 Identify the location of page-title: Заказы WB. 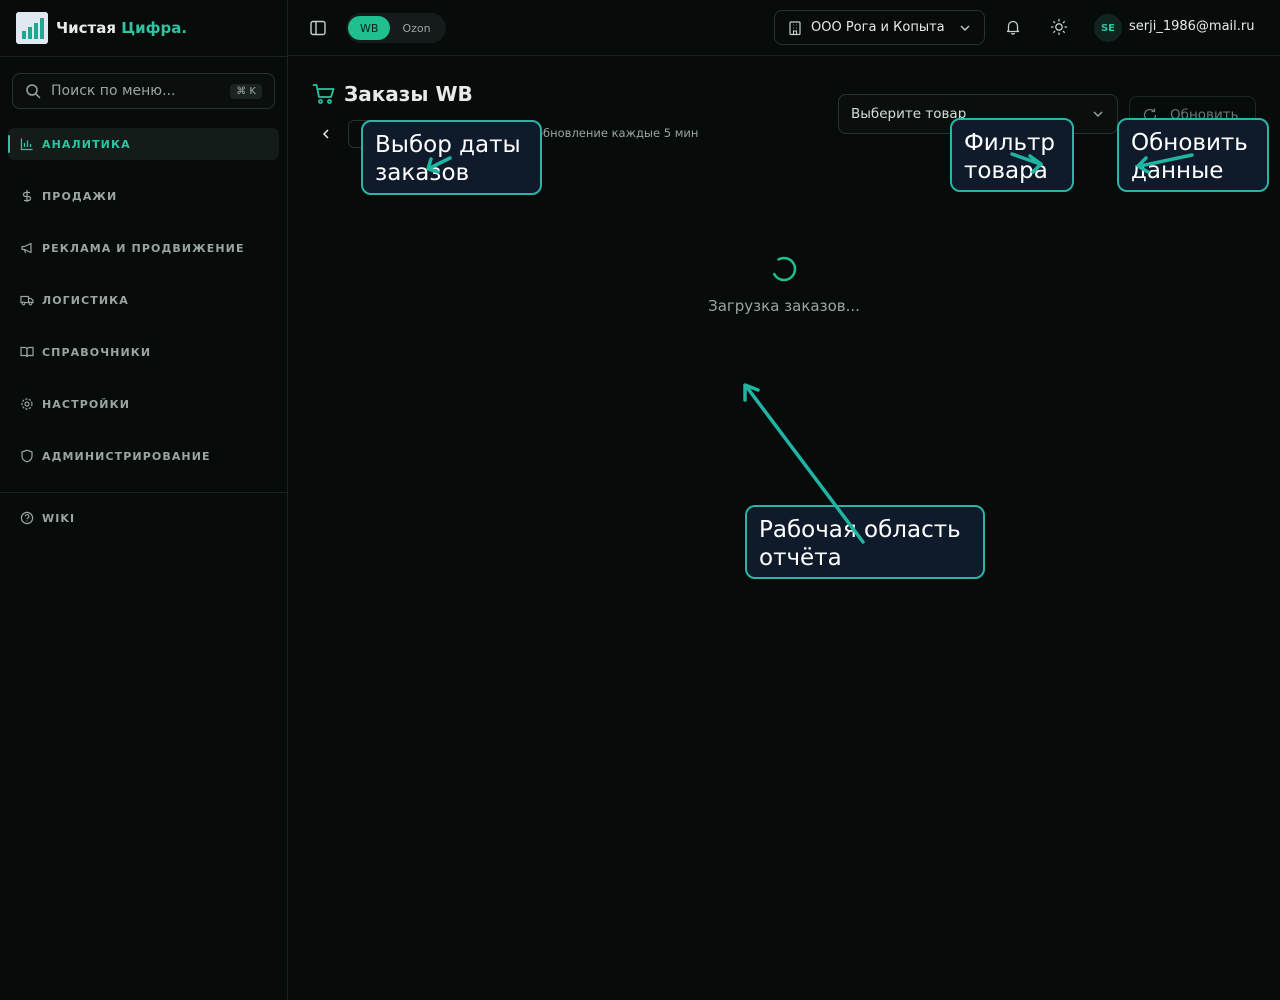
(392, 94).